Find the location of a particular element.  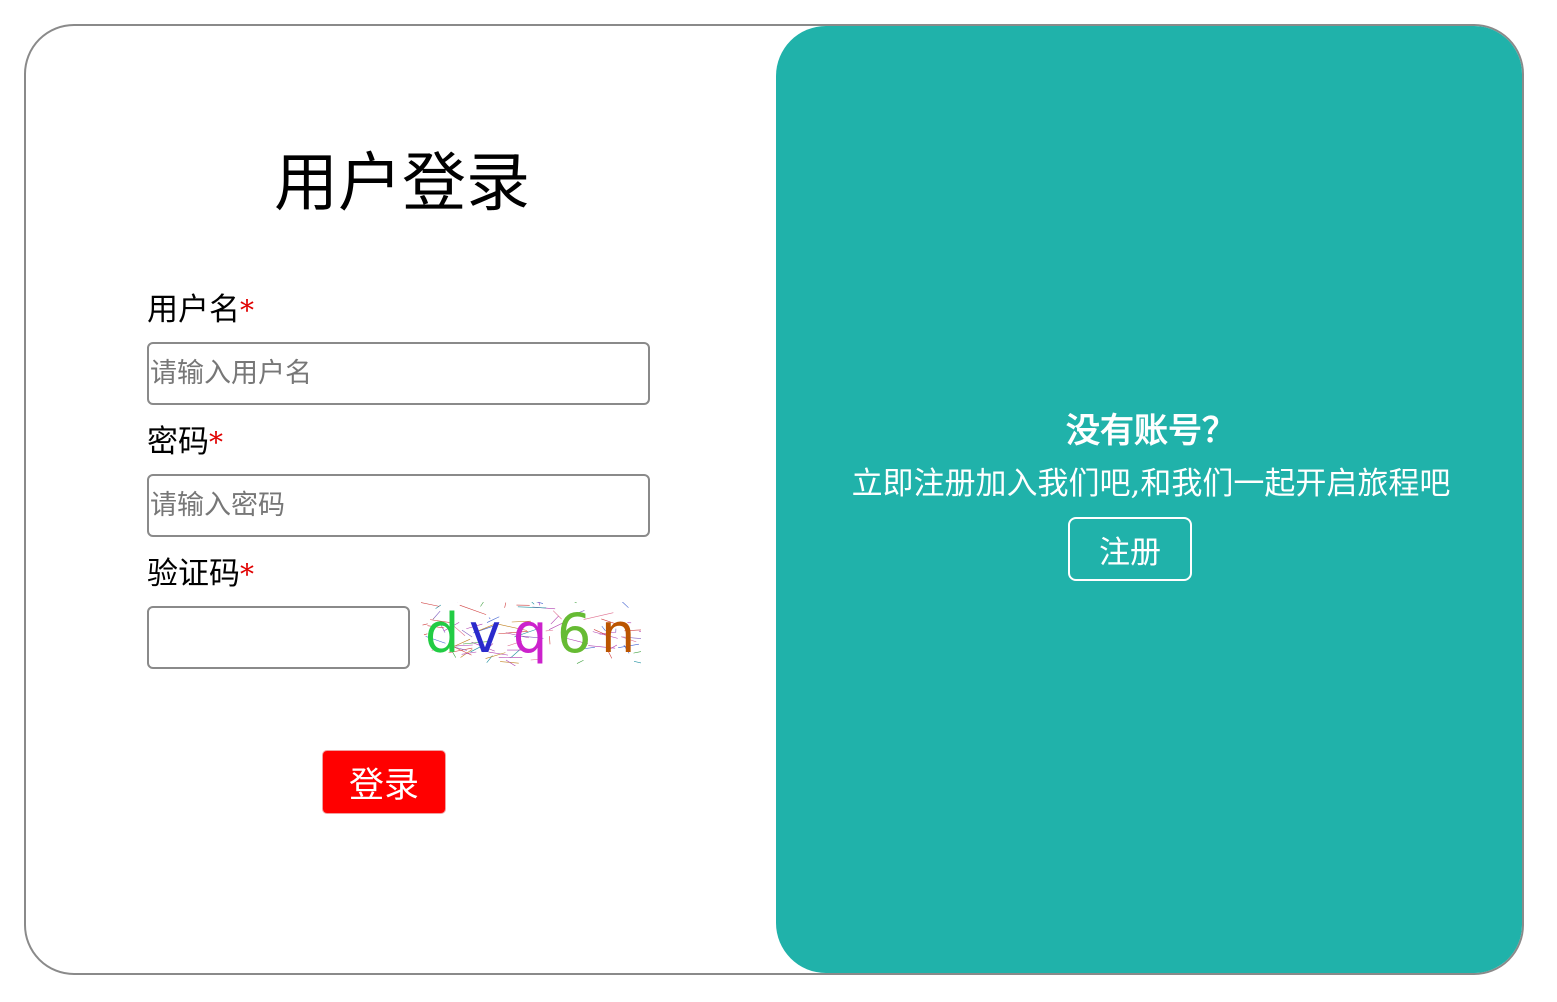

captcha-required-mark: * is located at coordinates (247, 574).